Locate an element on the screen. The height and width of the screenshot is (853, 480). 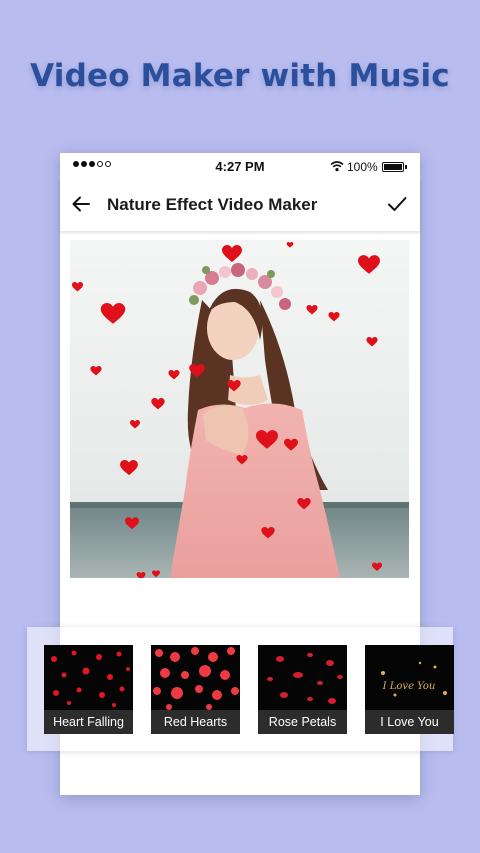
effect-rose-petals: Rose Petals is located at coordinates (302, 689).